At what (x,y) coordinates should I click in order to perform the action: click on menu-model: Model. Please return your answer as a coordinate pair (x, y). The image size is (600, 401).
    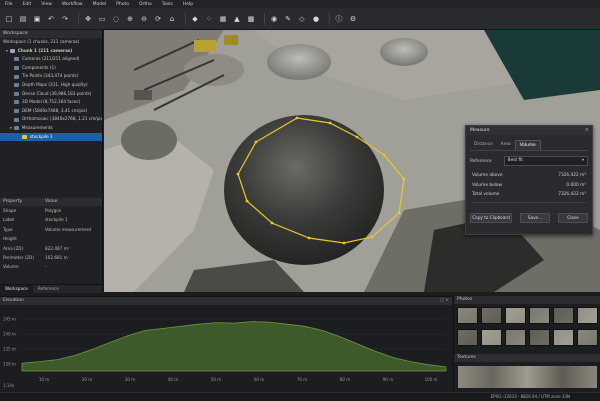
    Looking at the image, I should click on (100, 4).